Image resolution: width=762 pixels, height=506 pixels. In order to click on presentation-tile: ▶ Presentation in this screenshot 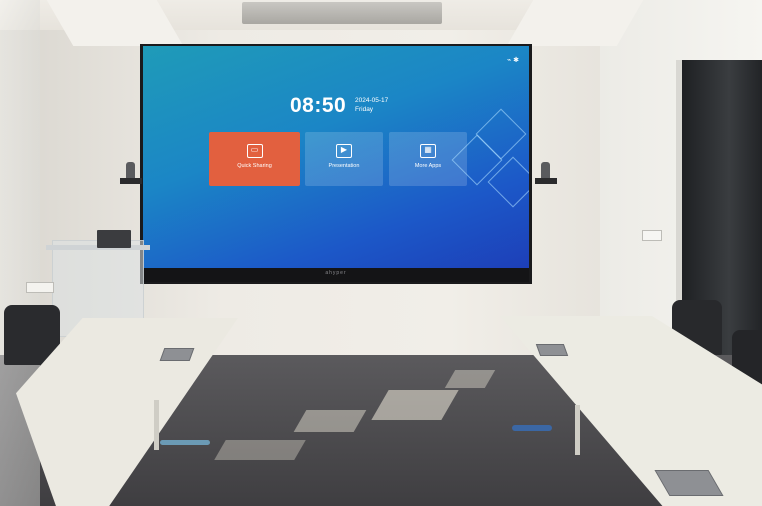, I will do `click(344, 159)`.